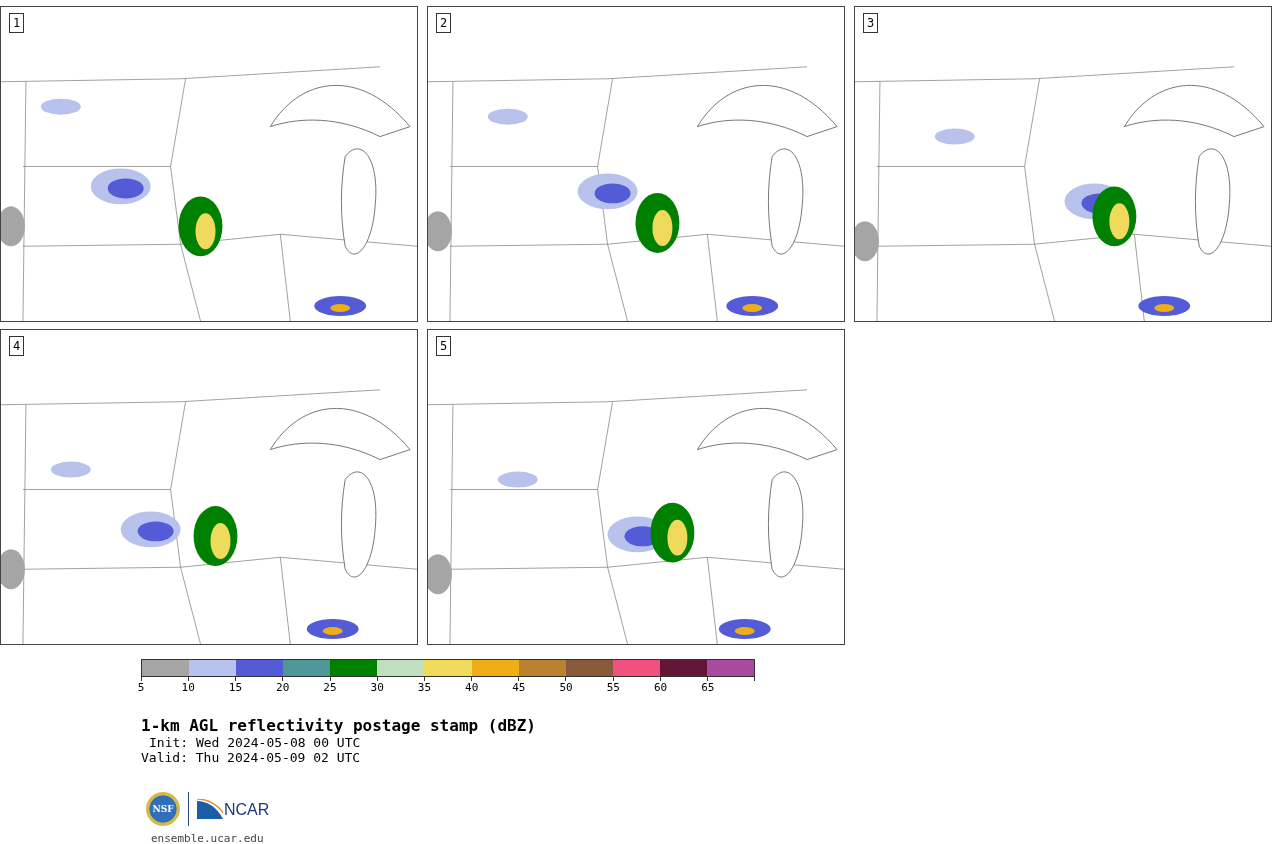 This screenshot has width=1280, height=844. I want to click on tick-label: 15, so click(235, 687).